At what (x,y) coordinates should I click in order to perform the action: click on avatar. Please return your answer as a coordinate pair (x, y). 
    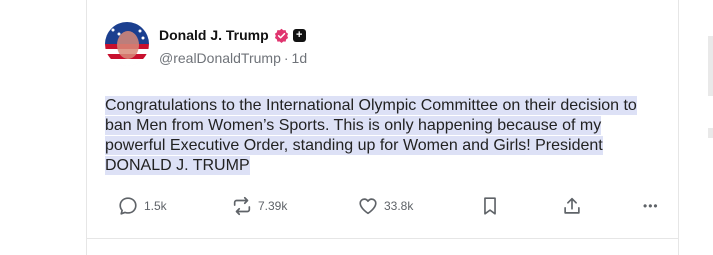
    Looking at the image, I should click on (127, 44).